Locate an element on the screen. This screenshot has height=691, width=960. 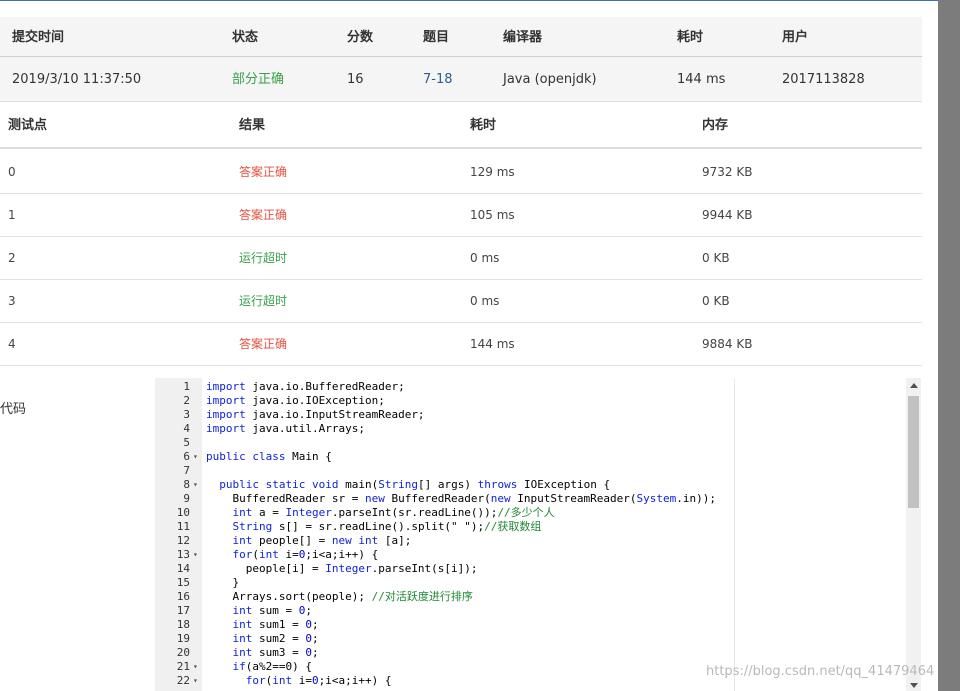
code-line: 1 import java.io.BufferedReader; is located at coordinates (522, 387).